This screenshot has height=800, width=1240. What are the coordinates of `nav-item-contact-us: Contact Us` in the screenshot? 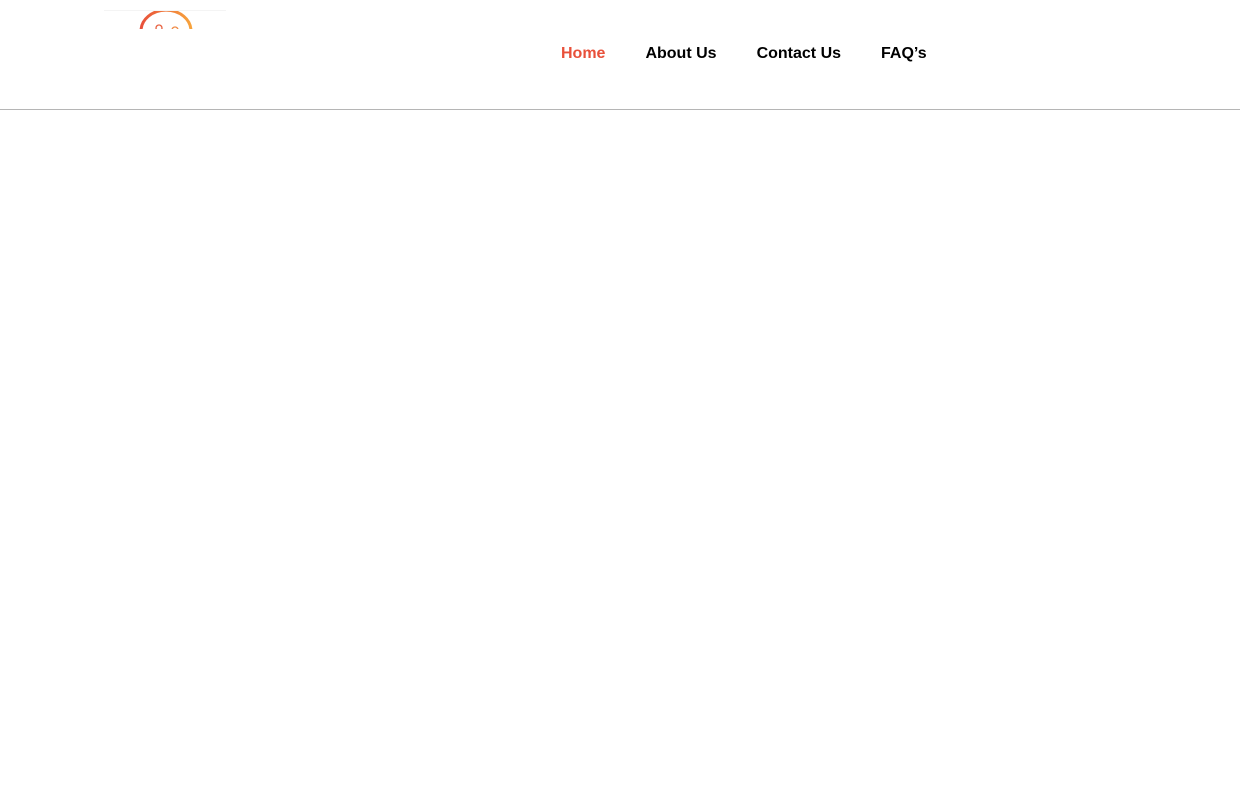 It's located at (799, 54).